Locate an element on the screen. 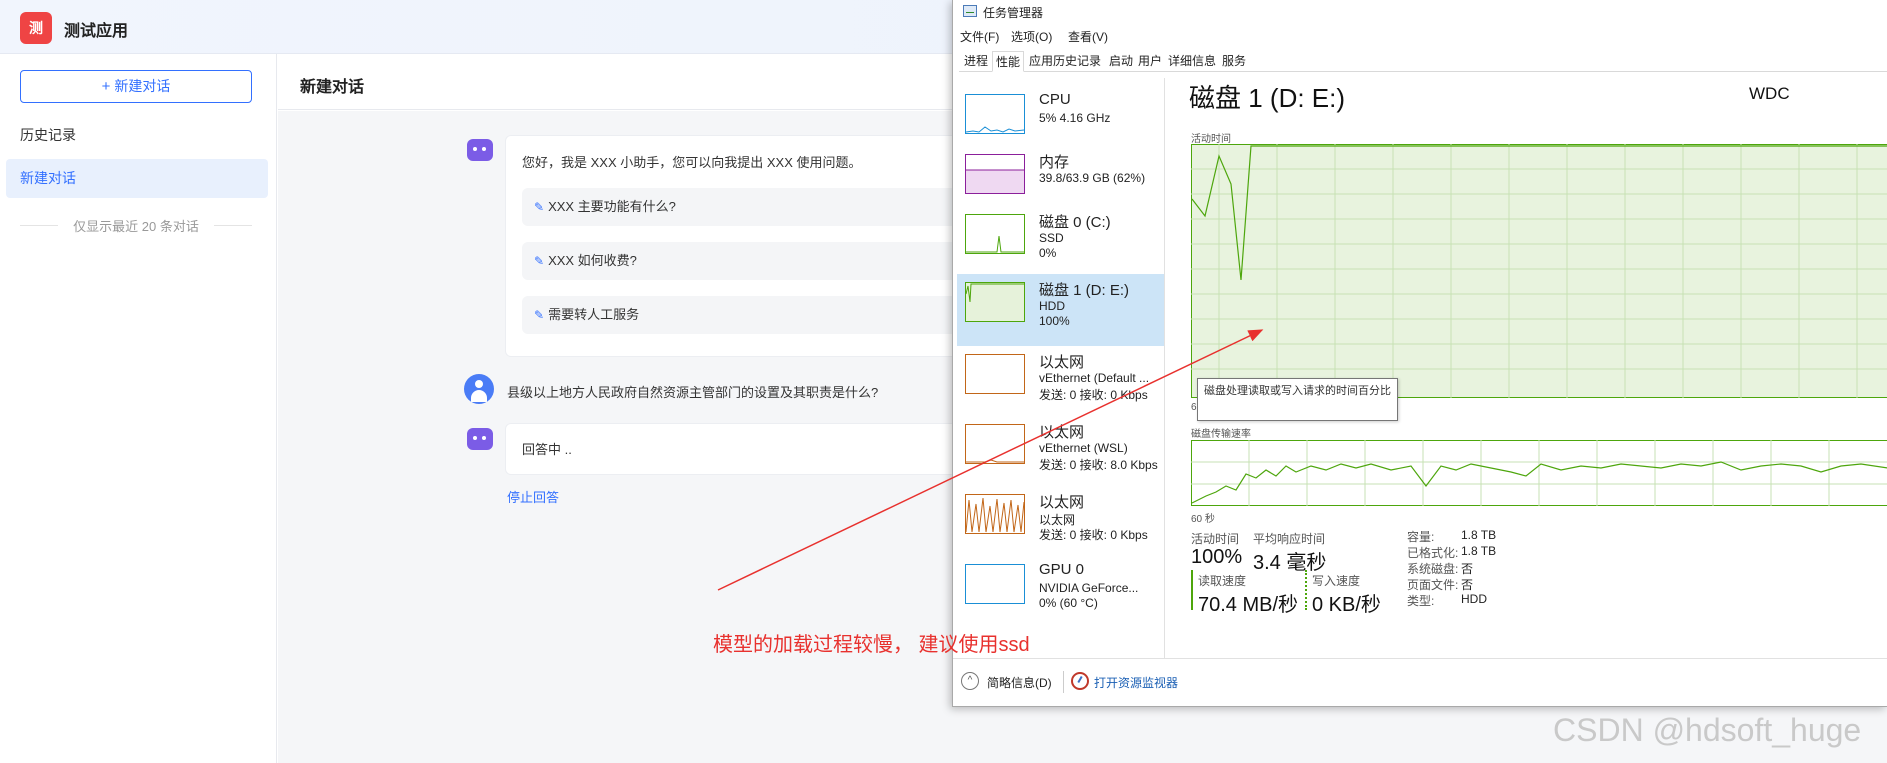 The height and width of the screenshot is (763, 1887). resource-sub2: 0% (60 °C) is located at coordinates (1068, 603).